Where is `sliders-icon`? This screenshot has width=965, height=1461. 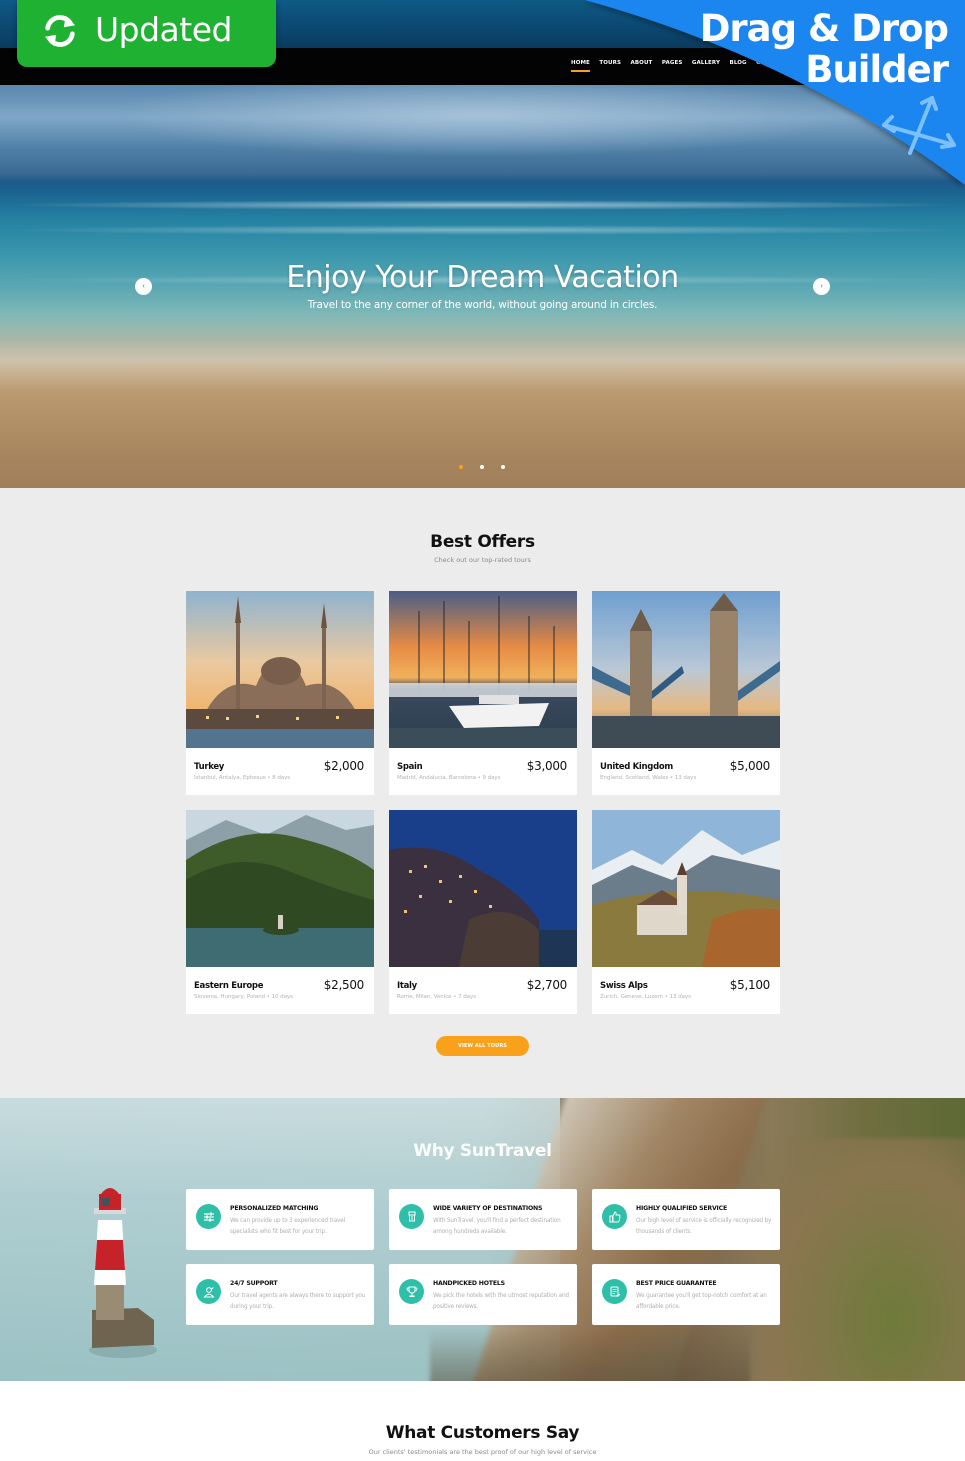
sliders-icon is located at coordinates (208, 1216).